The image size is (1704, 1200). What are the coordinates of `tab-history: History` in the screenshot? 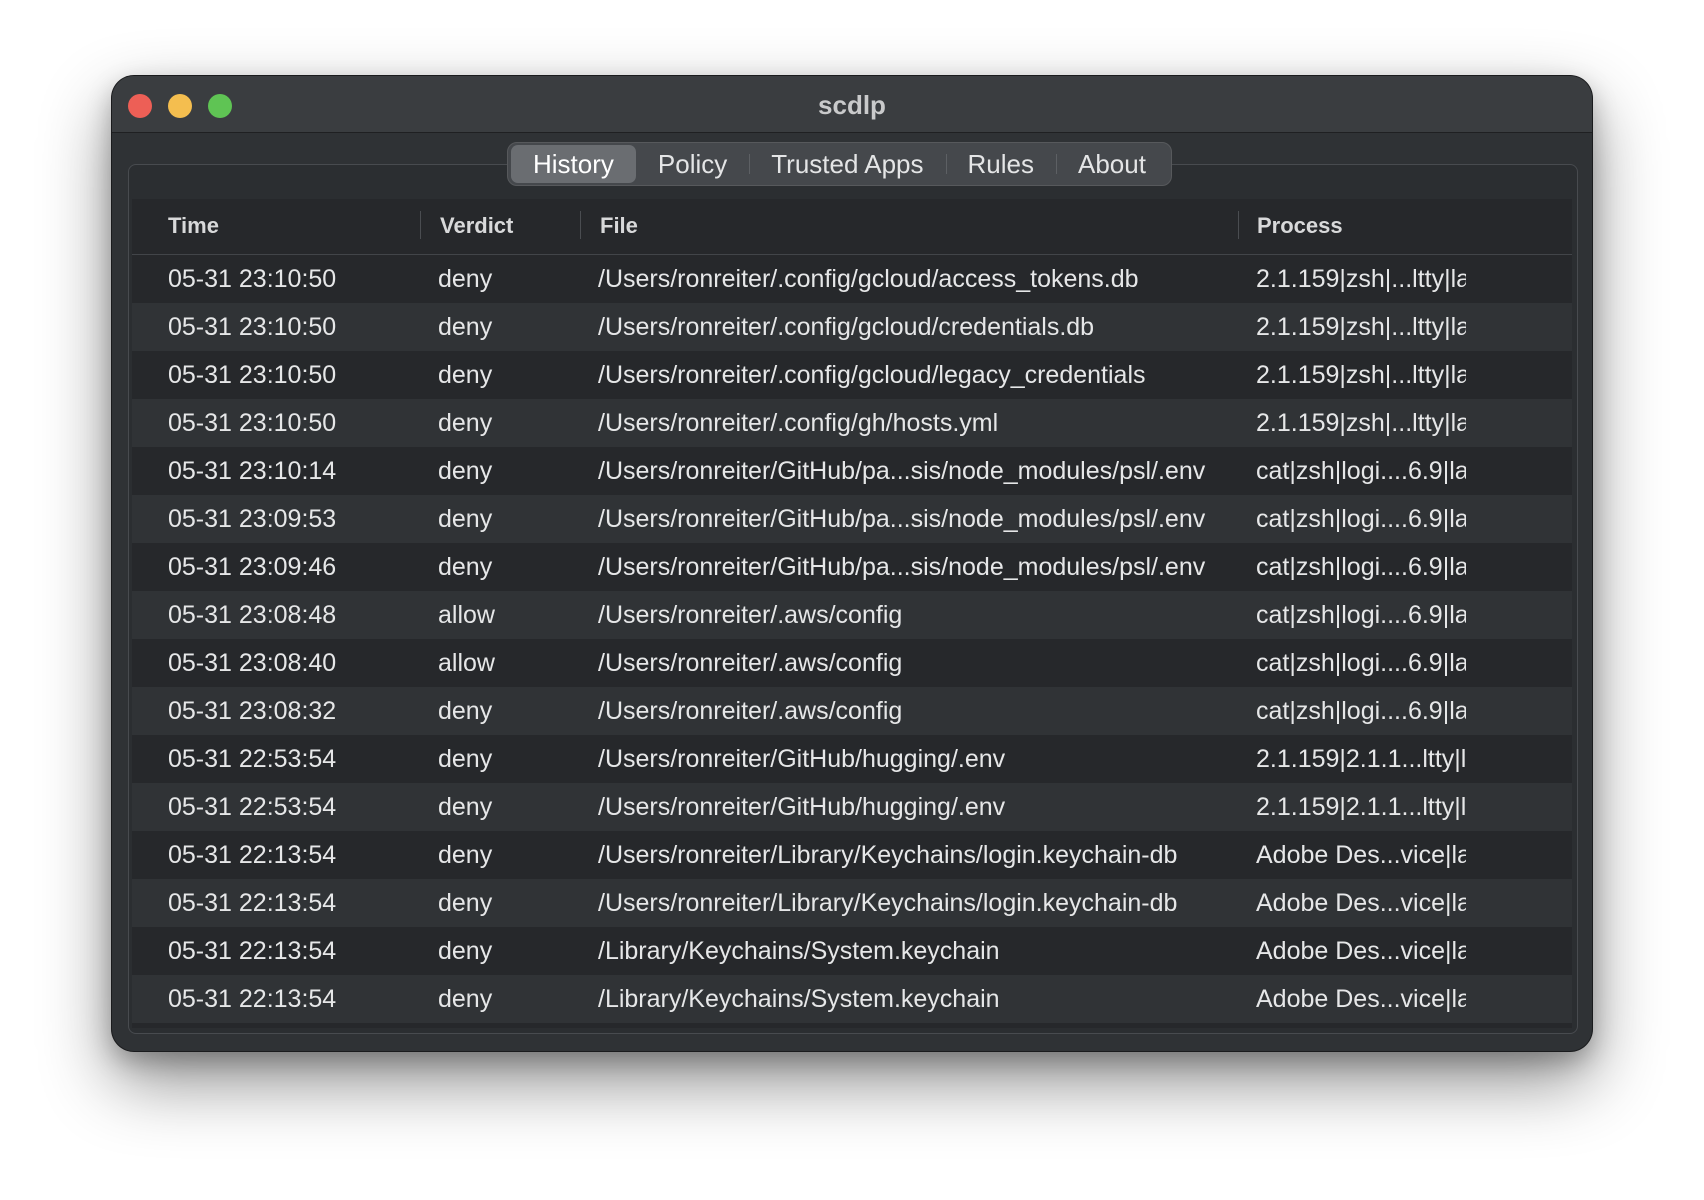 It's located at (573, 164).